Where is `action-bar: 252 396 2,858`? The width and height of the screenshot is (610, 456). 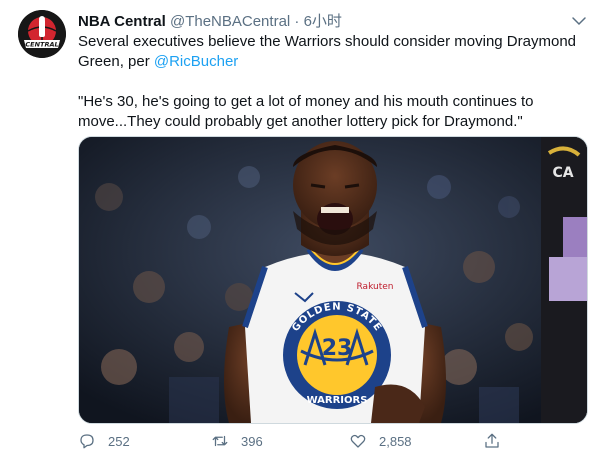 action-bar: 252 396 2,858 is located at coordinates (298, 442).